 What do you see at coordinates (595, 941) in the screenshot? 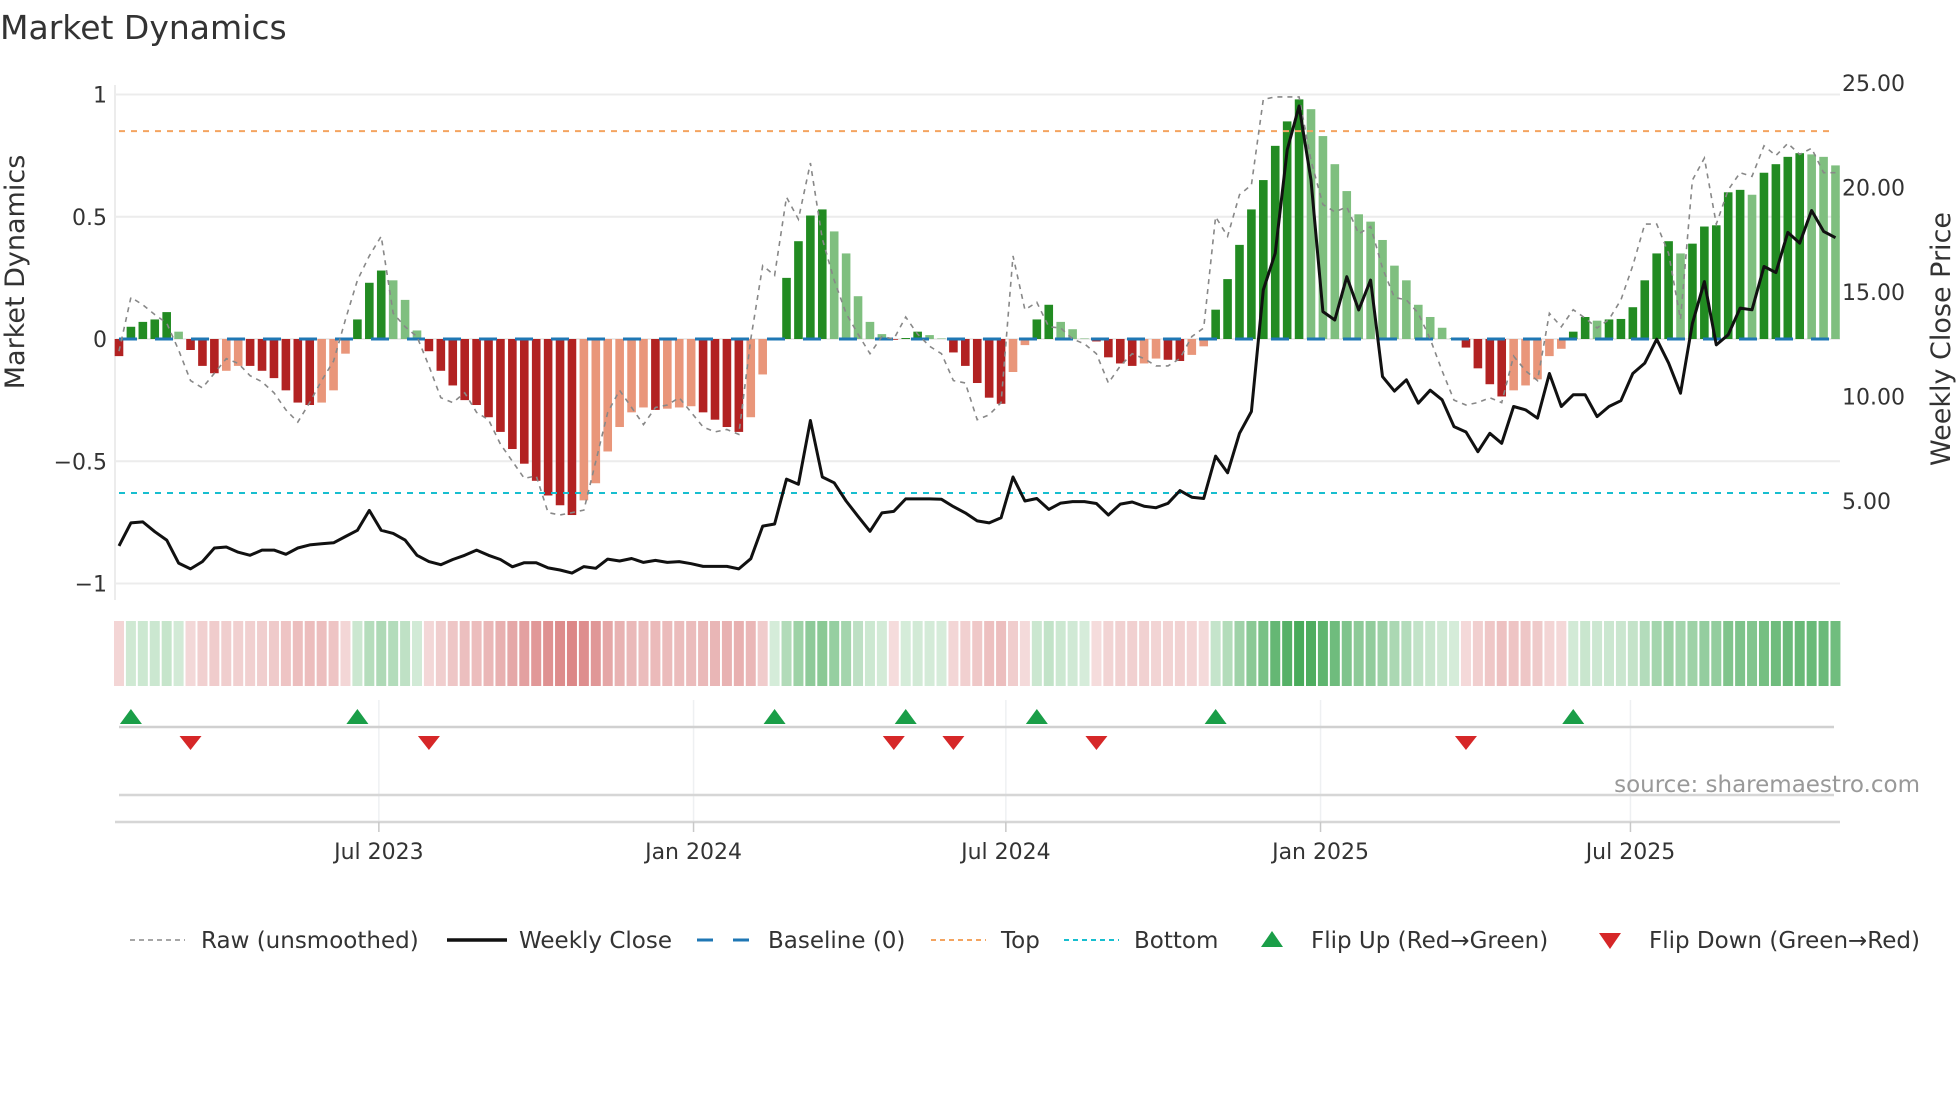
I see `legend-label: Weekly Close` at bounding box center [595, 941].